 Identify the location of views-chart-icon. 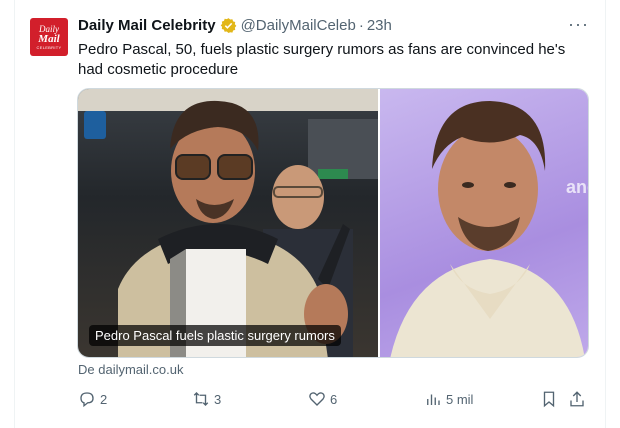
(433, 399).